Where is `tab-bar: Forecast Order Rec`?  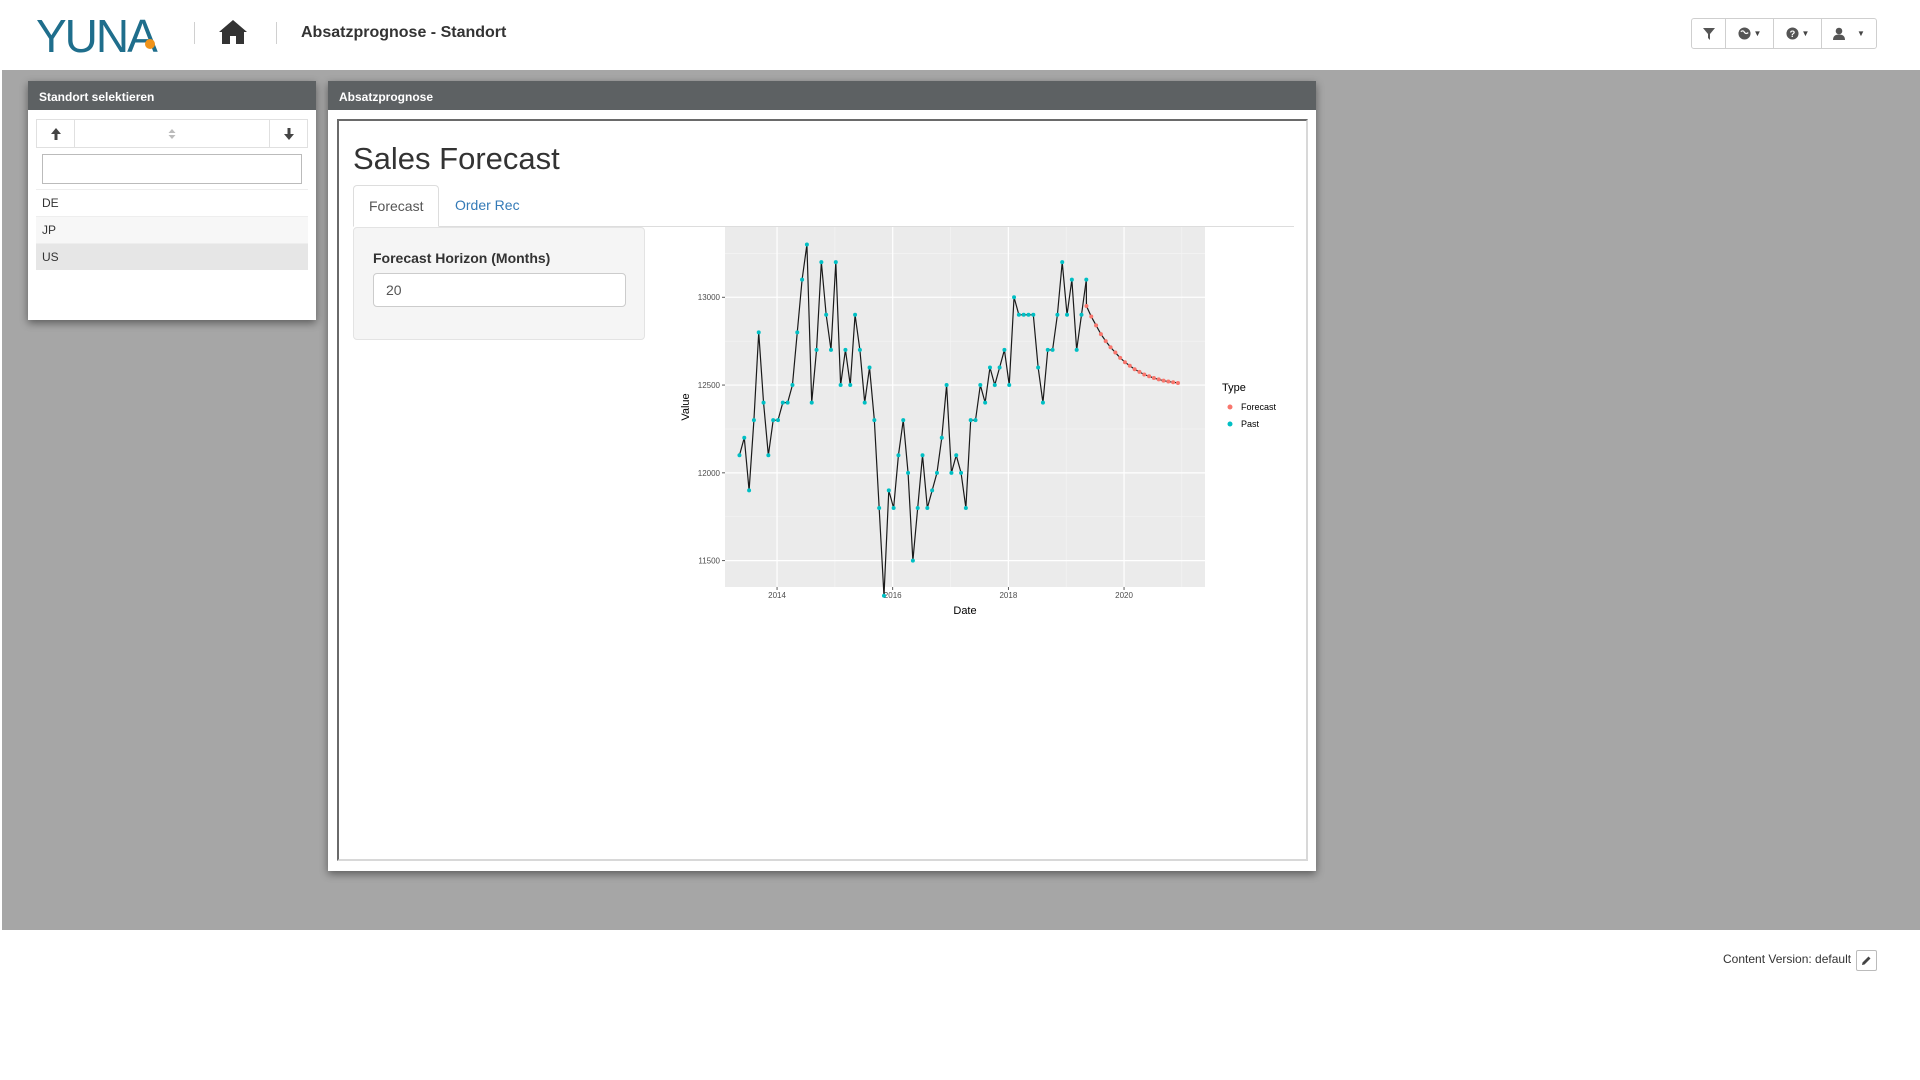
tab-bar: Forecast Order Rec is located at coordinates (823, 206).